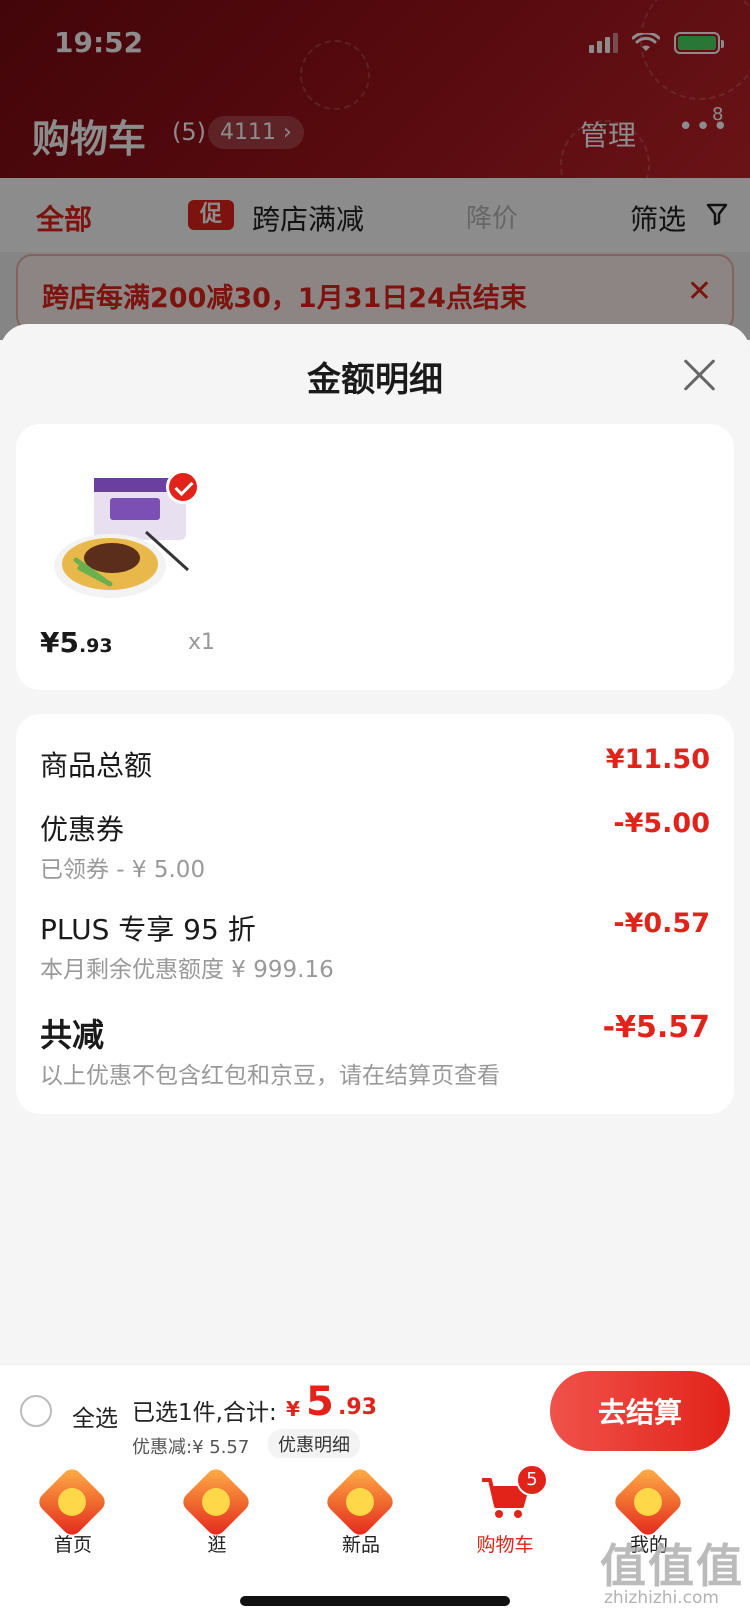 This screenshot has height=1624, width=750. I want to click on home-indicator, so click(375, 1601).